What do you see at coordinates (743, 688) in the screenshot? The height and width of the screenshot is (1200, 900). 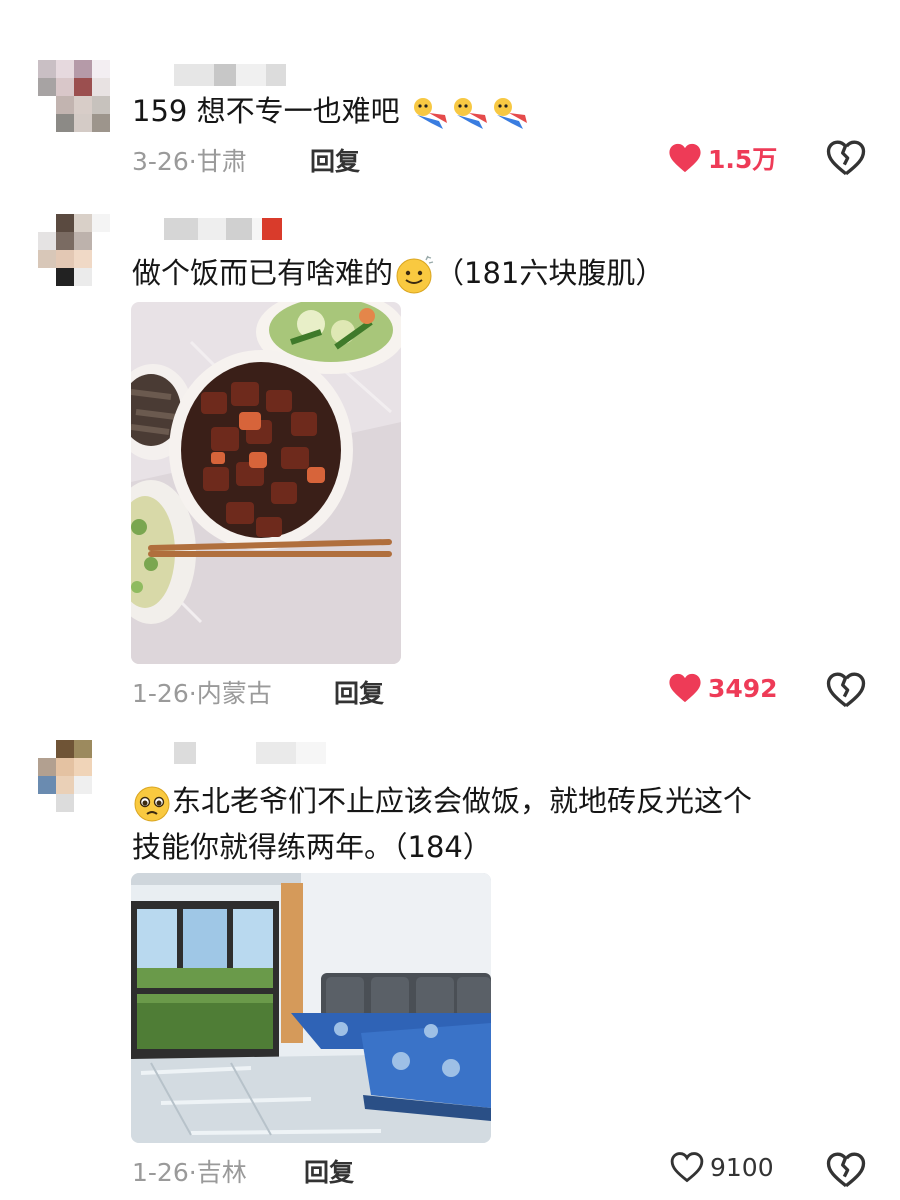 I see `like-count: 3492` at bounding box center [743, 688].